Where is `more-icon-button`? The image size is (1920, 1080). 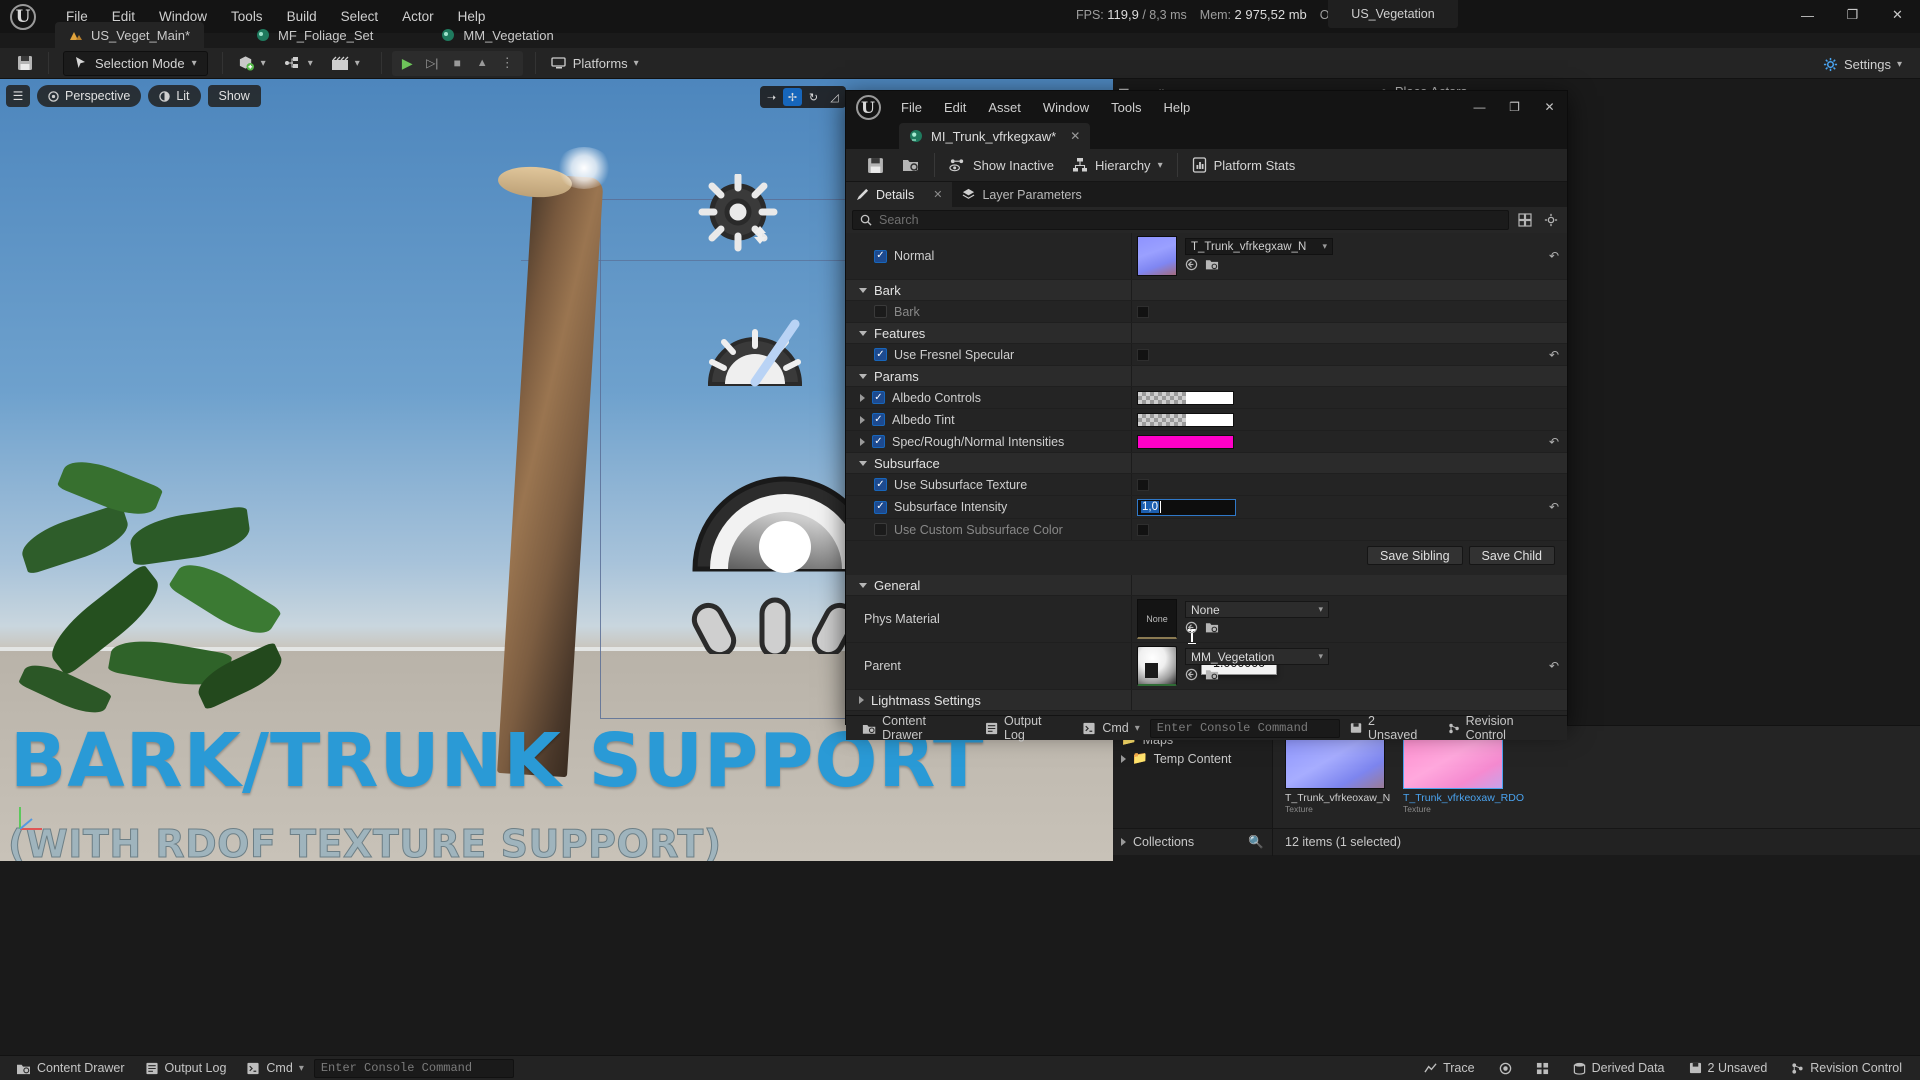
more-icon-button is located at coordinates (1542, 1068).